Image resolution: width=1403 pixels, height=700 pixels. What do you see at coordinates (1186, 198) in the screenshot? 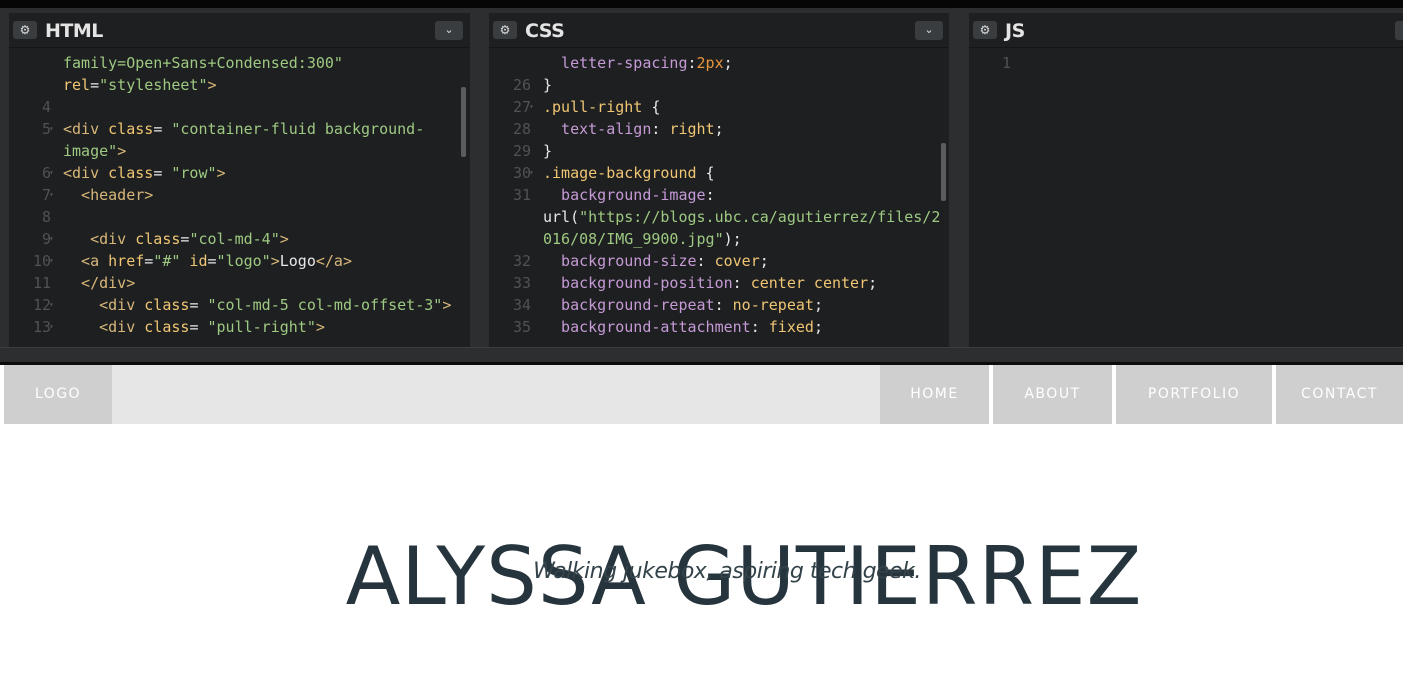
I see `js-code-editor: 1` at bounding box center [1186, 198].